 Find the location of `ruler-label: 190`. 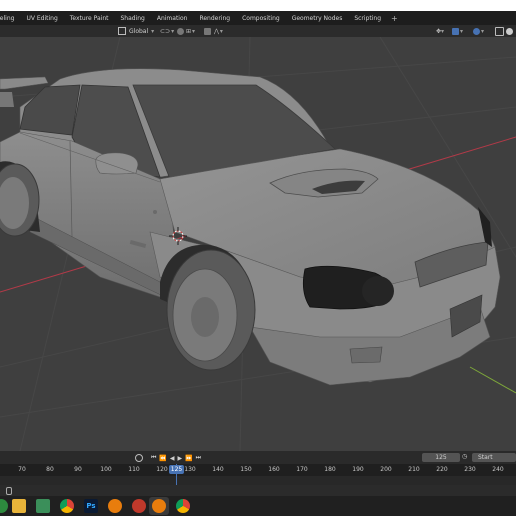

ruler-label: 190 is located at coordinates (358, 469).